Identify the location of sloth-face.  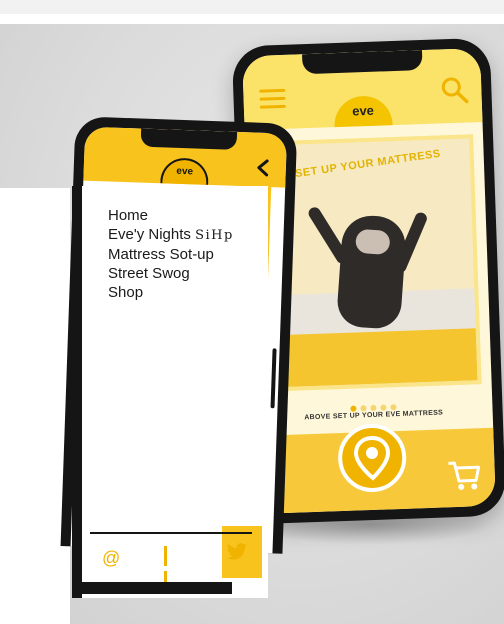
(372, 242).